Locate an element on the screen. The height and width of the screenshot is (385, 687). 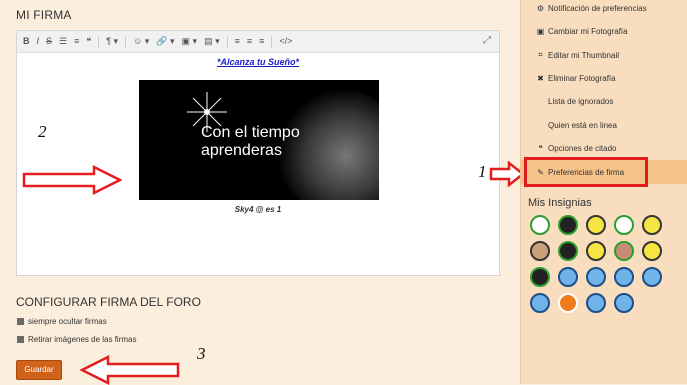
sidebar-item-cambiar-foto: ▣ Cambiar mi Fotografía is located at coordinates (582, 31).